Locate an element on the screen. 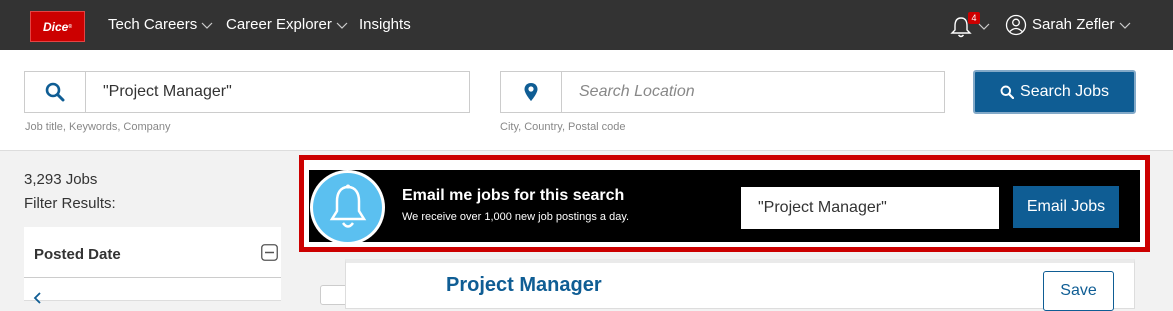 This screenshot has height=311, width=1173. email-jobs-button: Email Jobs is located at coordinates (1066, 207).